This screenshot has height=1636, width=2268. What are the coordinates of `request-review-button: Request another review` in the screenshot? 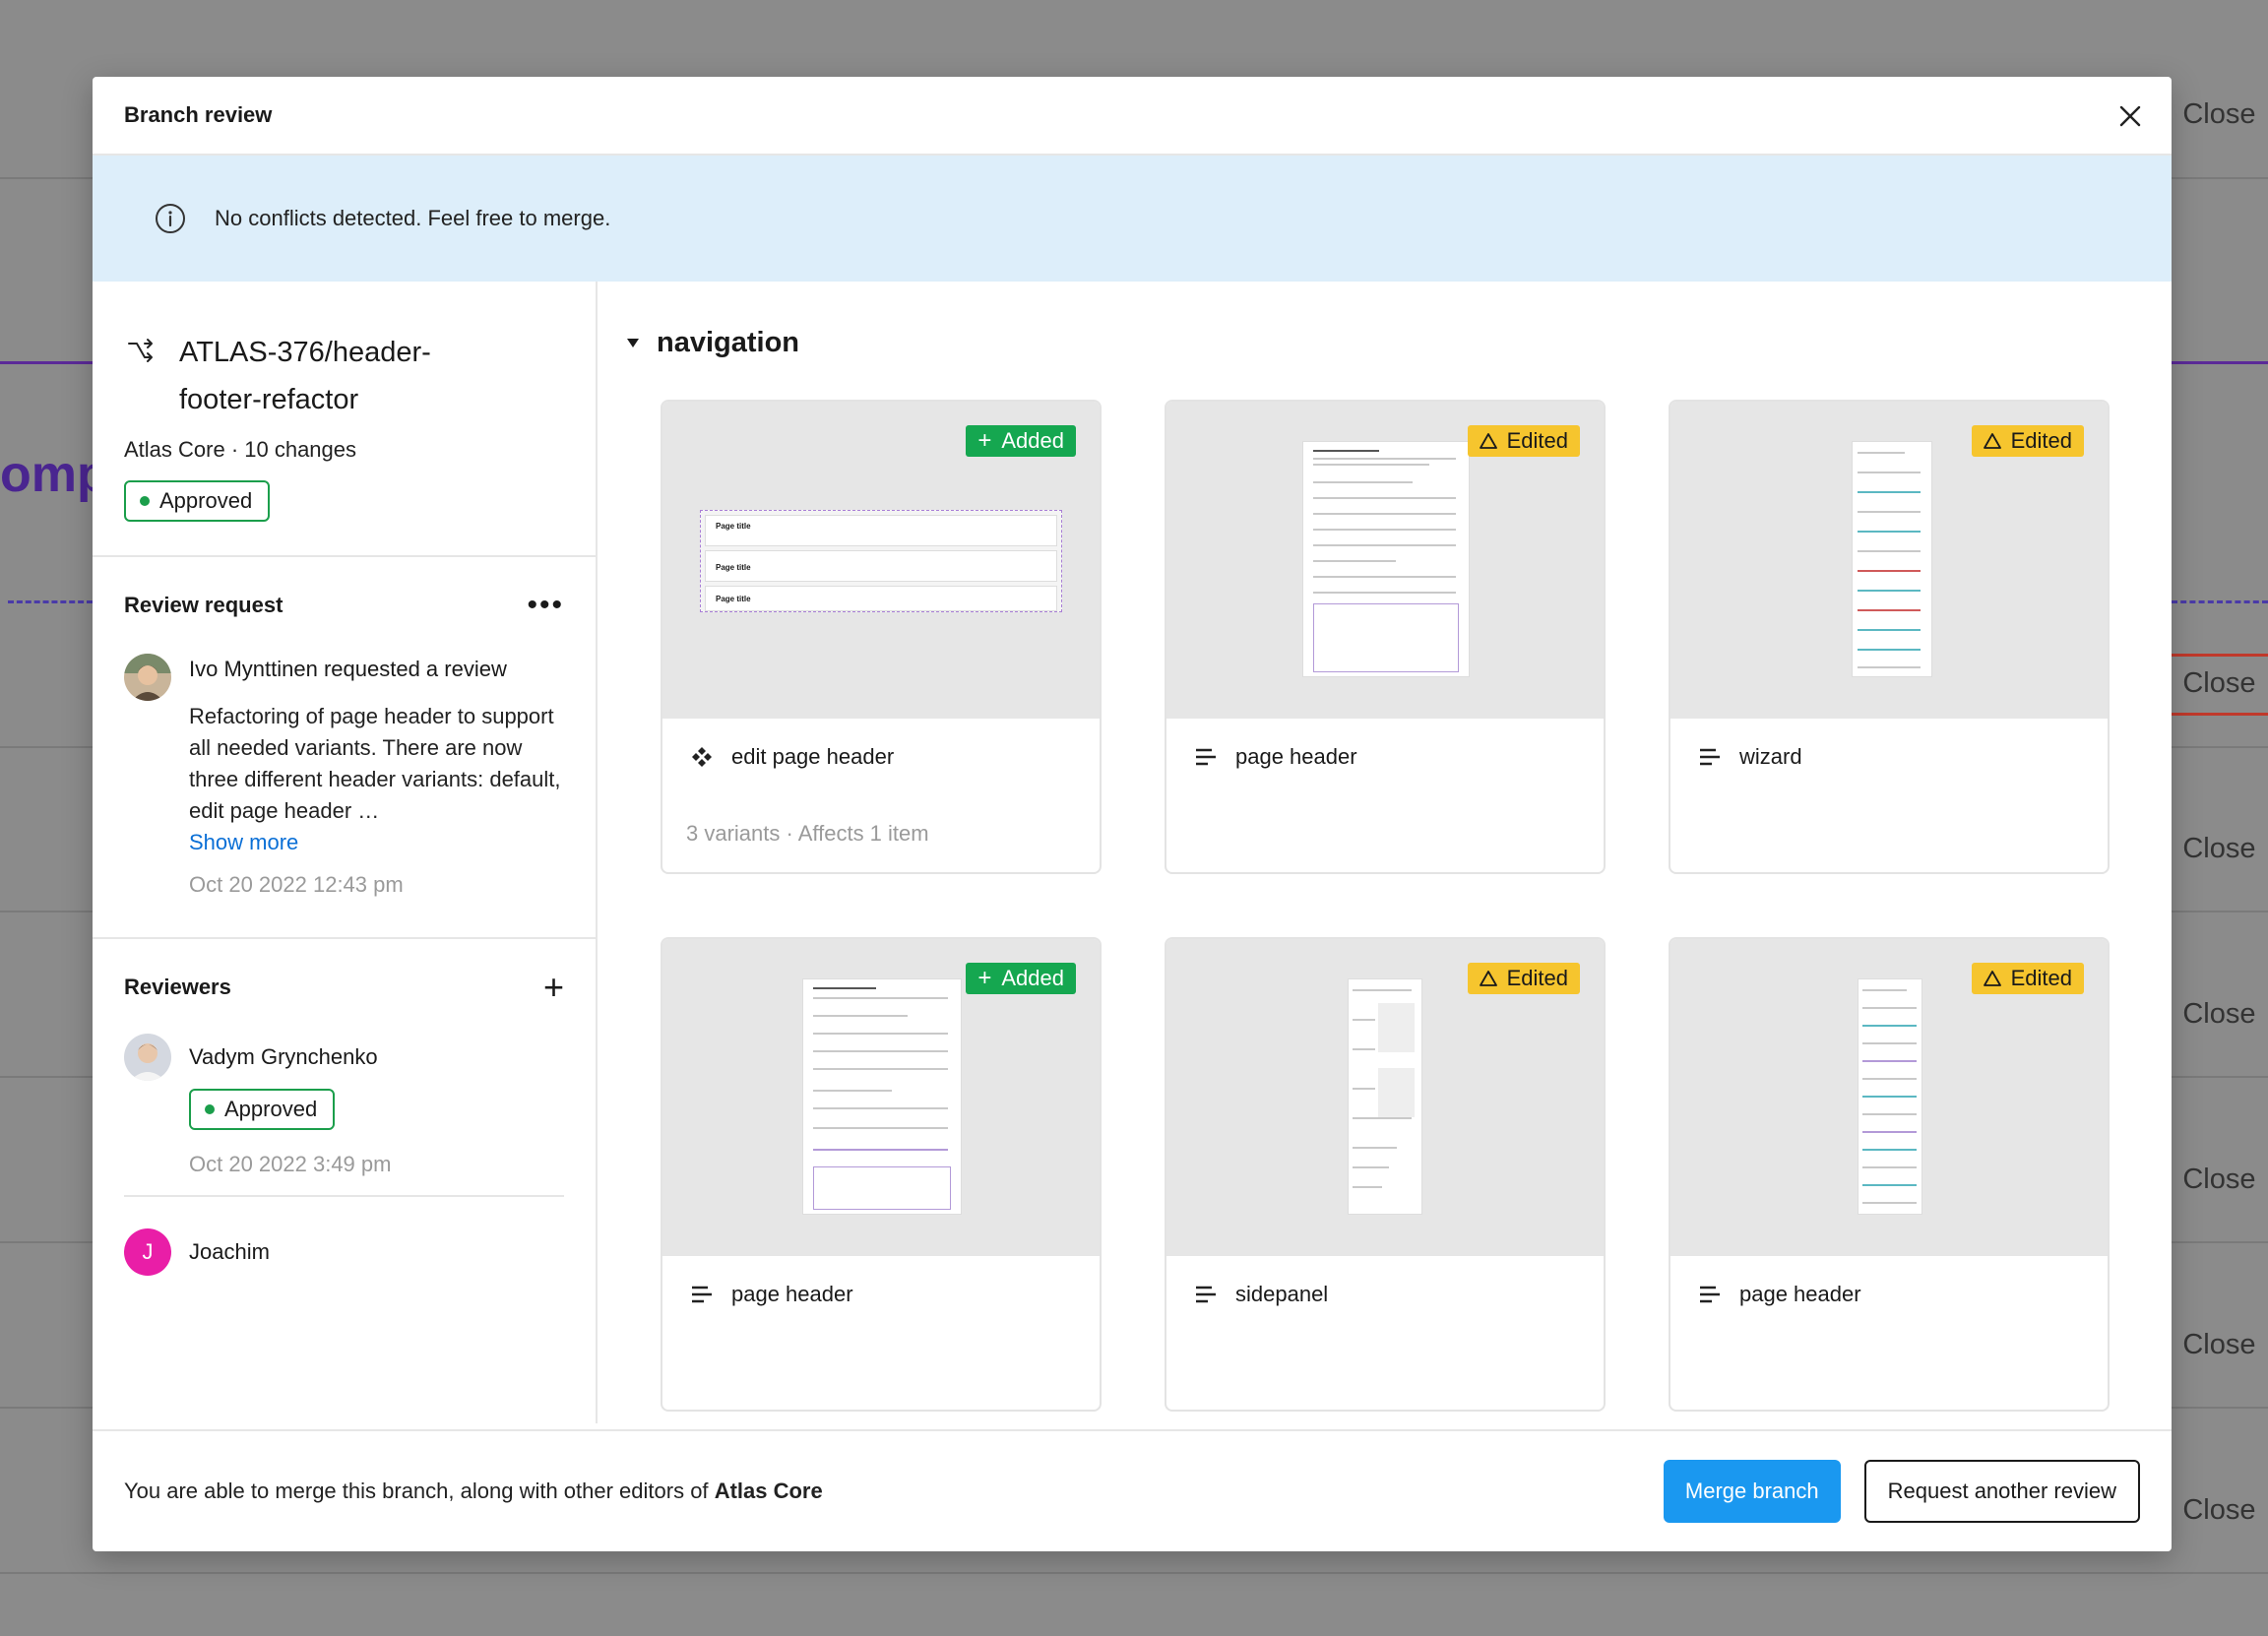 It's located at (2001, 1491).